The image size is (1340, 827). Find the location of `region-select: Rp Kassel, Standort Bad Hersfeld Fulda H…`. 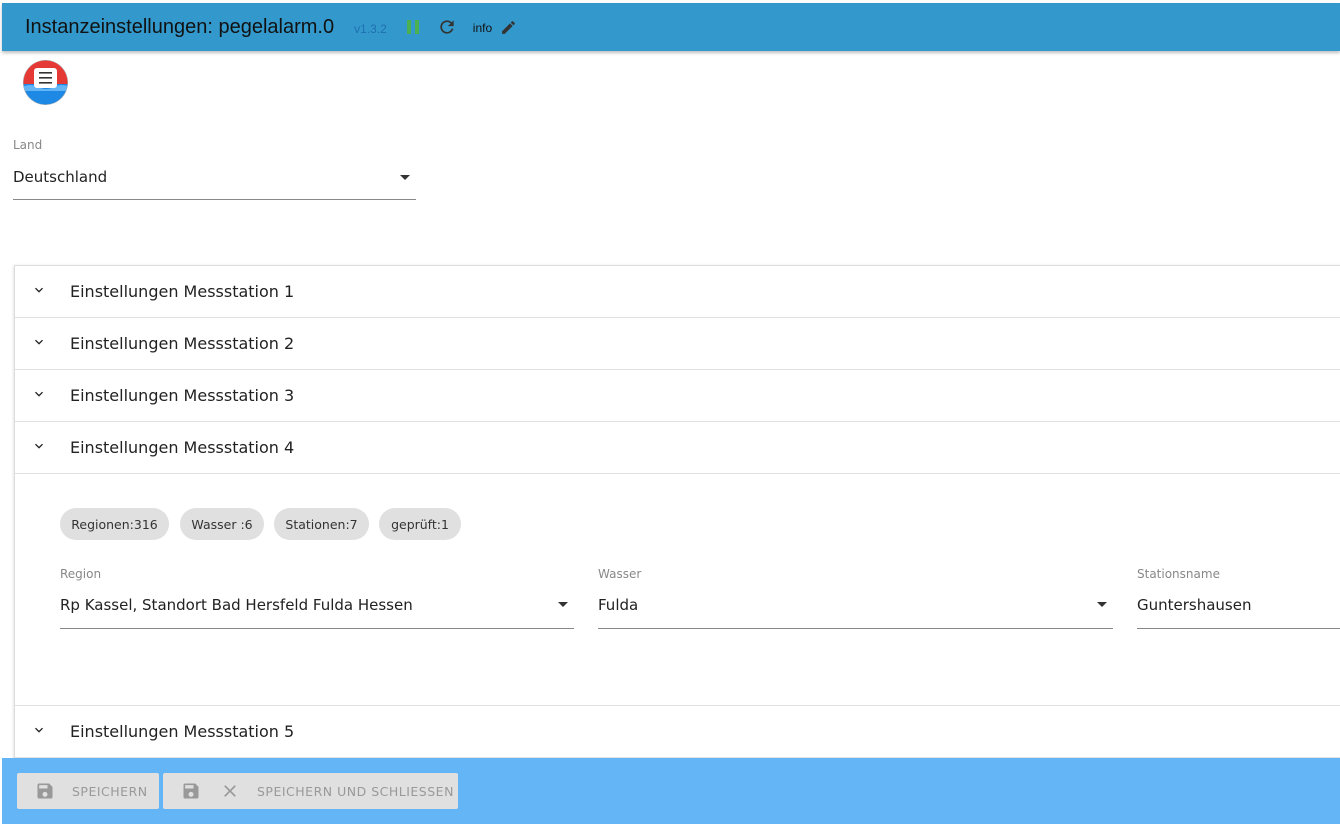

region-select: Rp Kassel, Standort Bad Hersfeld Fulda H… is located at coordinates (317, 607).